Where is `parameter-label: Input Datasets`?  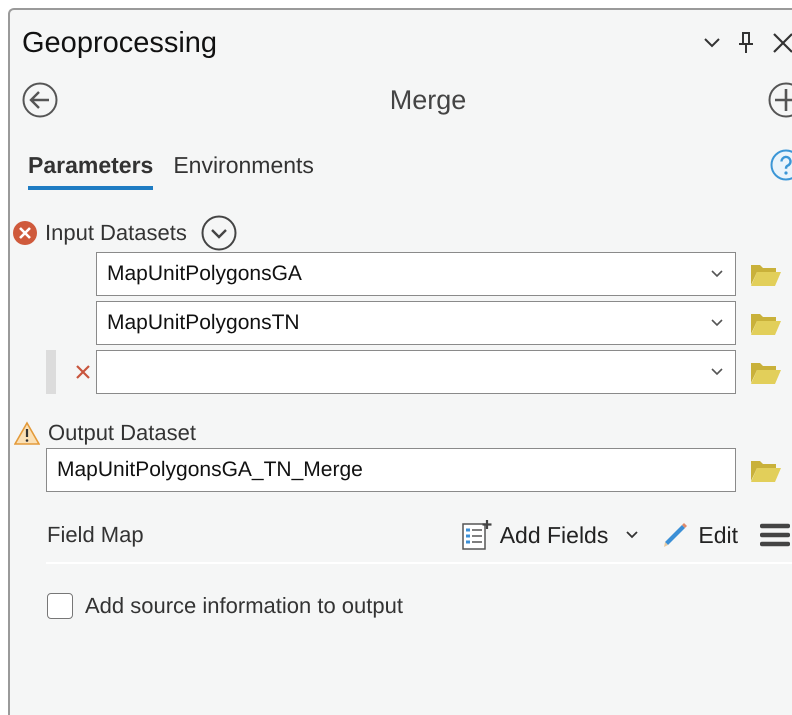
parameter-label: Input Datasets is located at coordinates (116, 233).